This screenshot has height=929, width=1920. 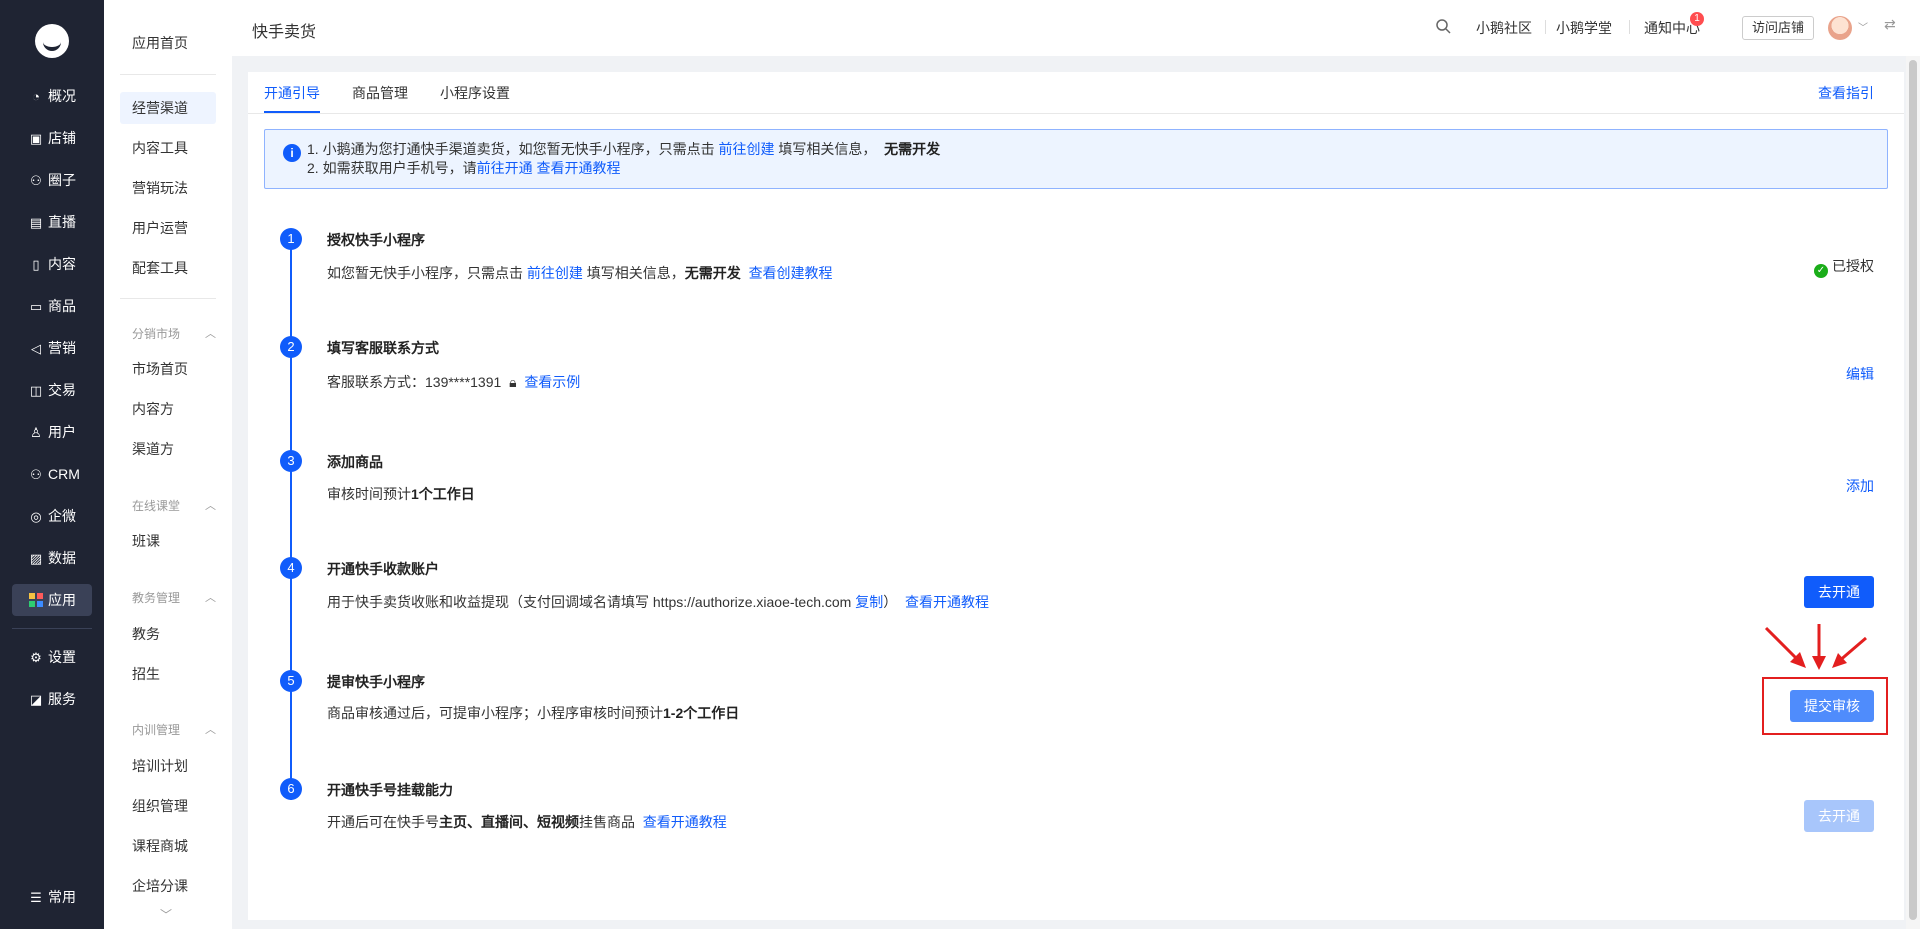 I want to click on service-icon: ◪, so click(x=36, y=699).